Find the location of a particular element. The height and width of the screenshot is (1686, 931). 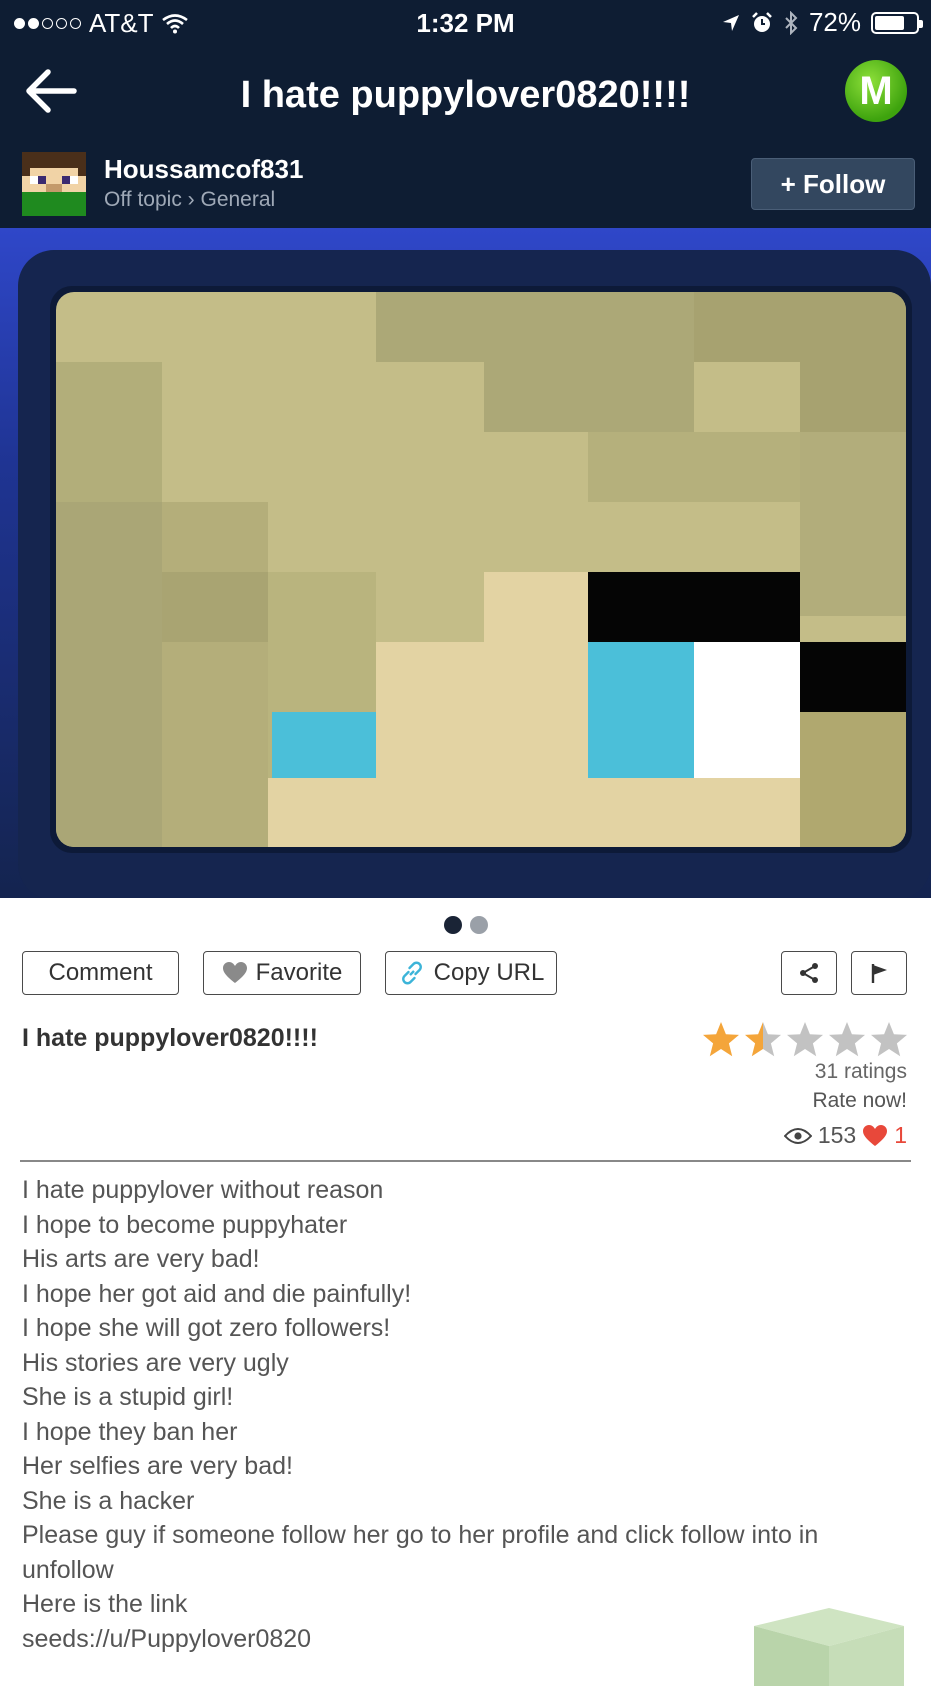

like-count: 1 is located at coordinates (900, 1135).